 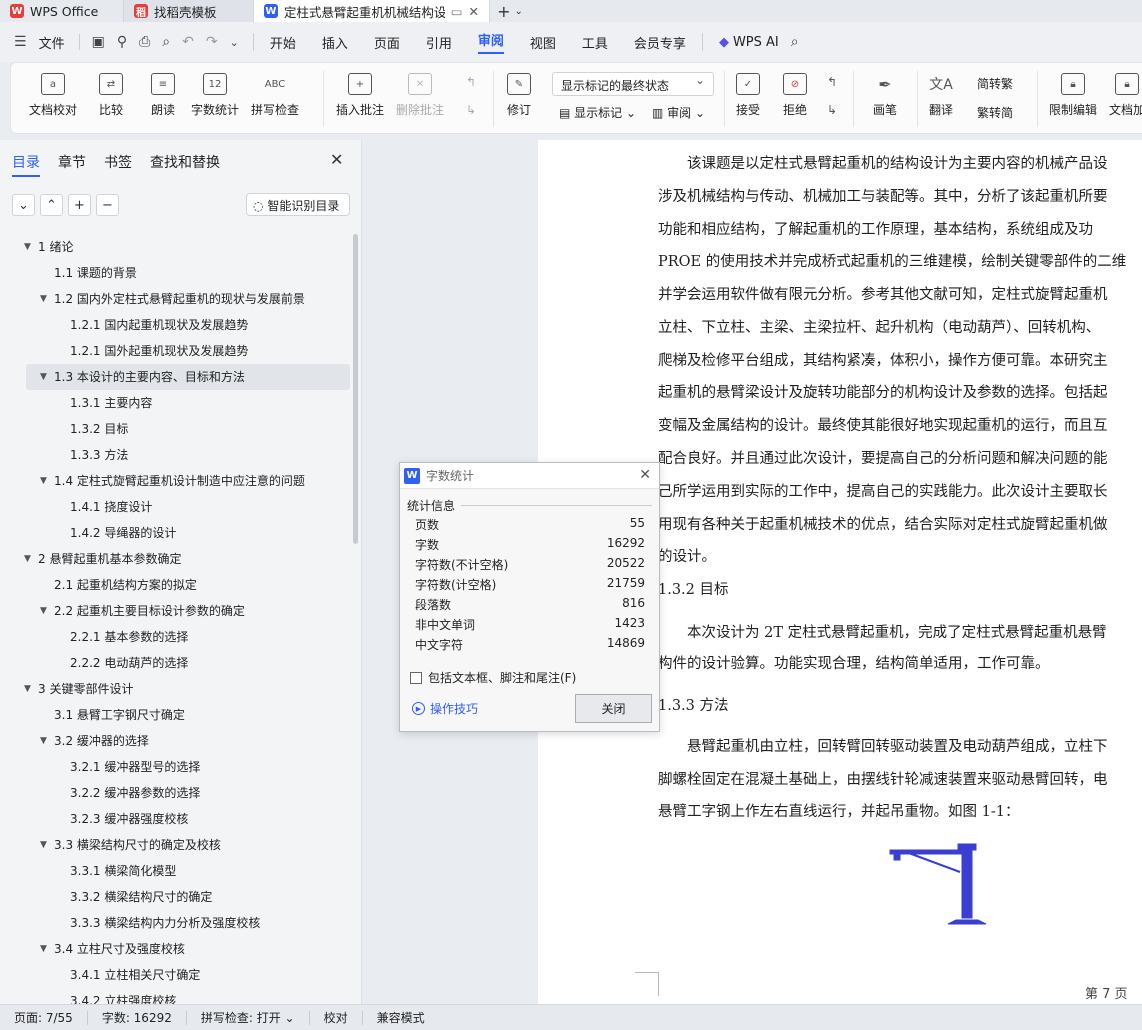 What do you see at coordinates (1073, 95) in the screenshot?
I see `restrict-edit-button: 🔒︎ 限制编辑` at bounding box center [1073, 95].